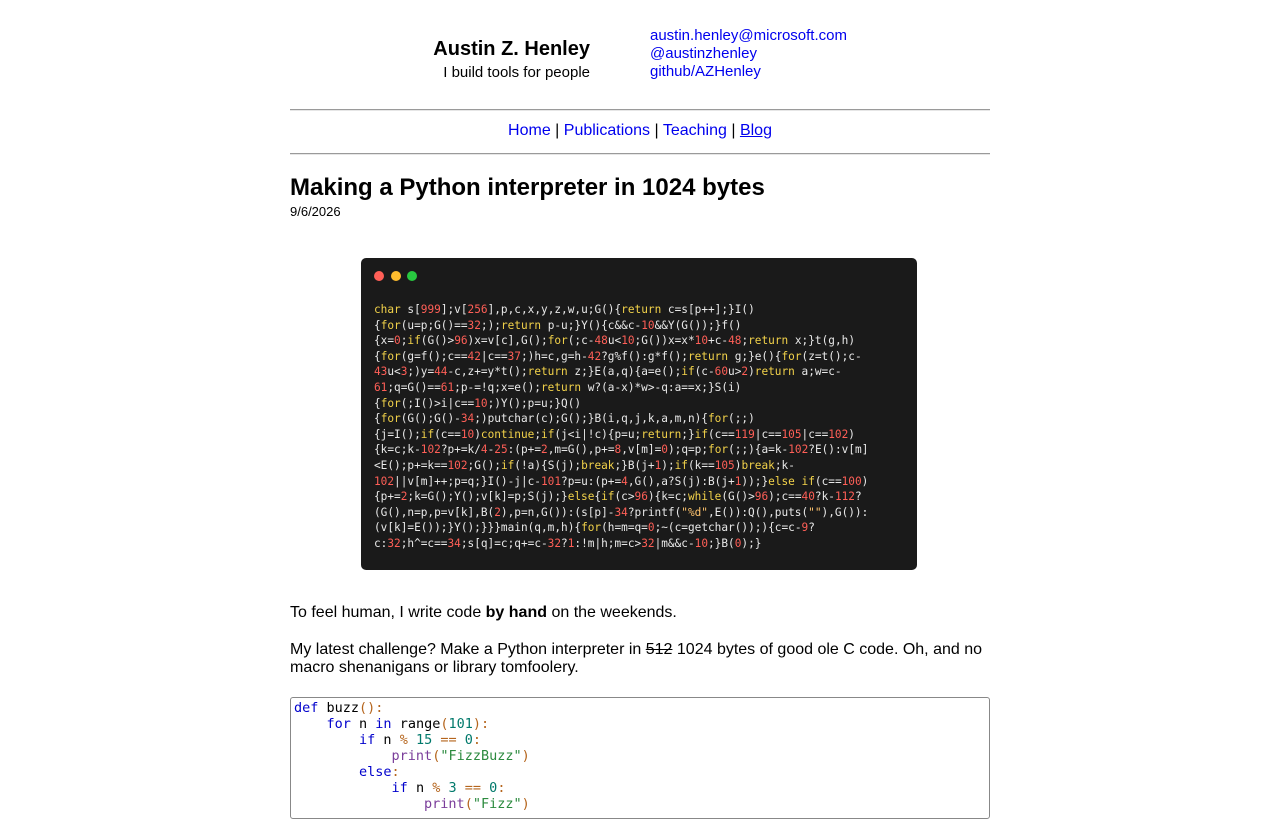 This screenshot has height=819, width=1280. What do you see at coordinates (412, 276) in the screenshot?
I see `window-maximize-dot` at bounding box center [412, 276].